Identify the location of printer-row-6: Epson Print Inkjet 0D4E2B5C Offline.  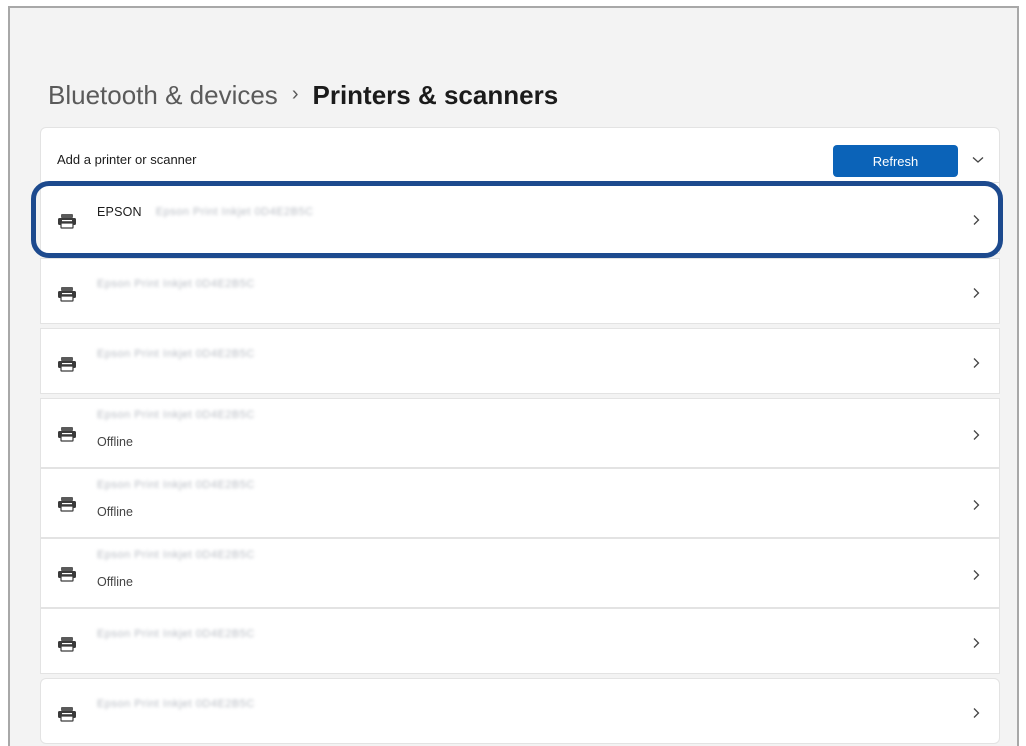
(520, 573).